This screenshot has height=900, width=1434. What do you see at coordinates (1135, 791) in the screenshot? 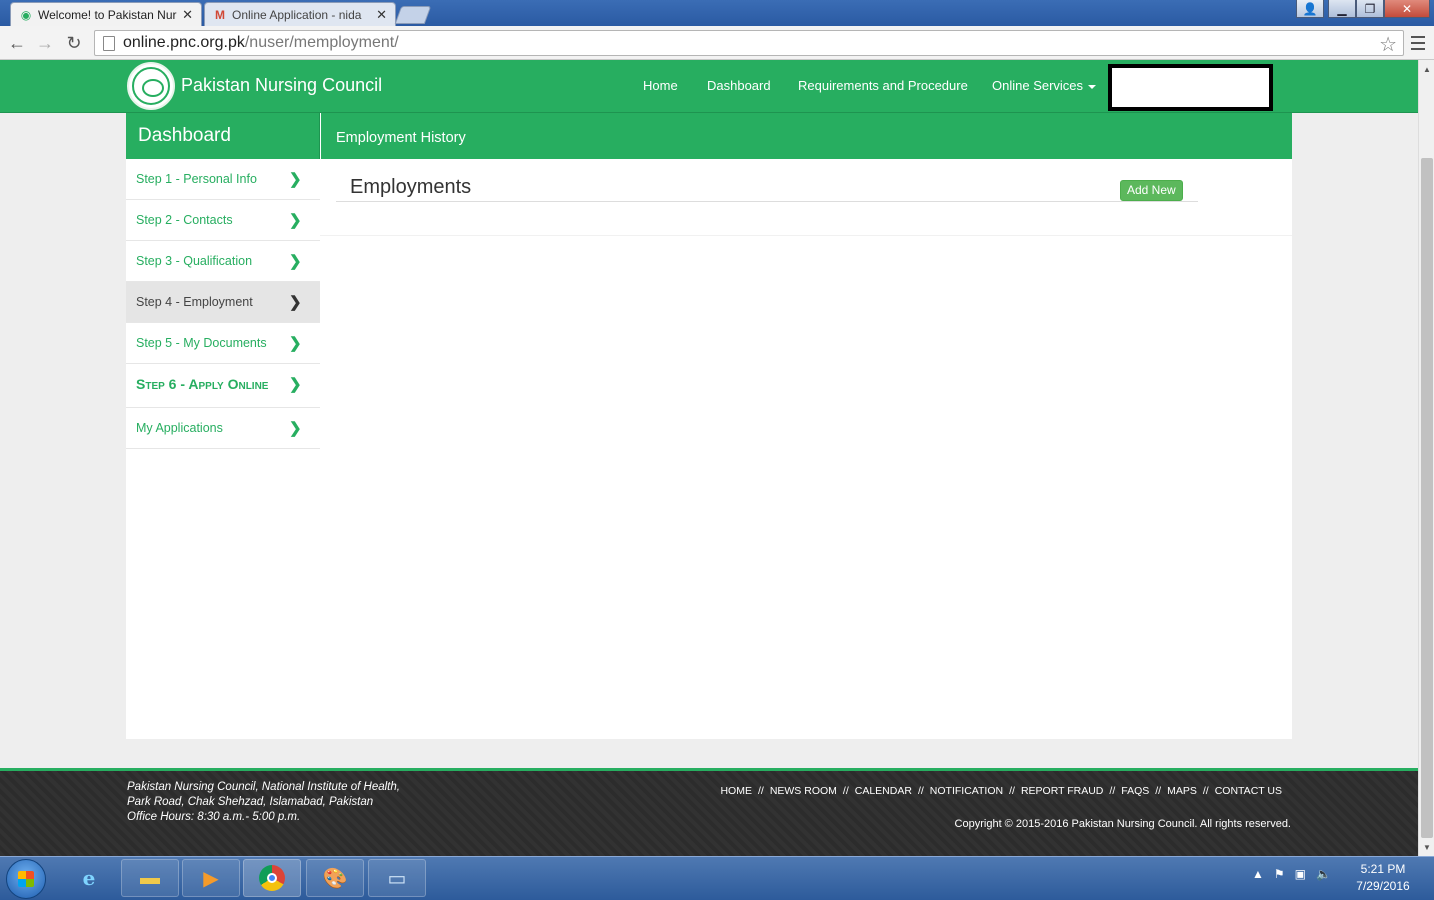
I see `footer-link-faqs: FAQS` at bounding box center [1135, 791].